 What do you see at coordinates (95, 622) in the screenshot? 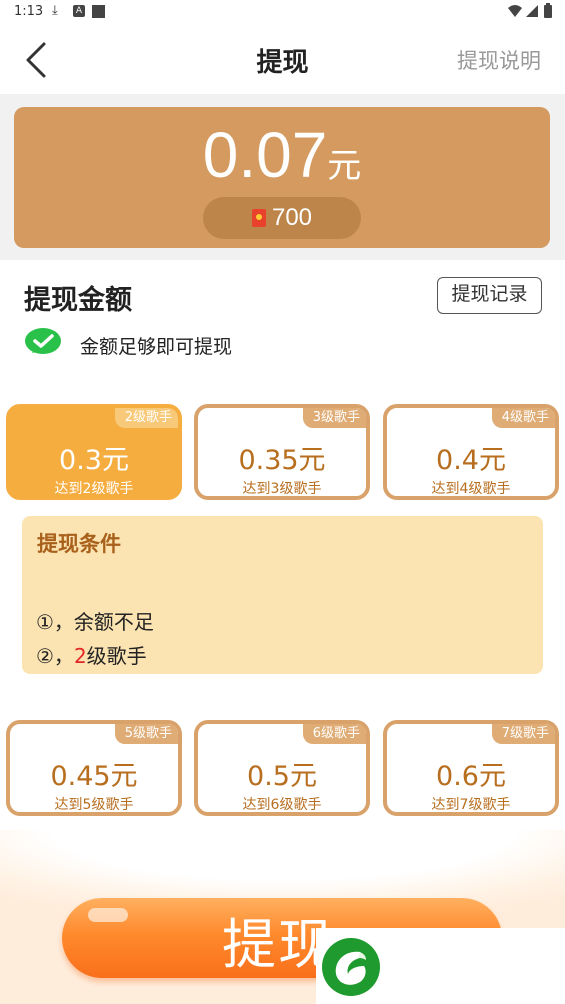
I see `condition-item-1: ①，余额不足` at bounding box center [95, 622].